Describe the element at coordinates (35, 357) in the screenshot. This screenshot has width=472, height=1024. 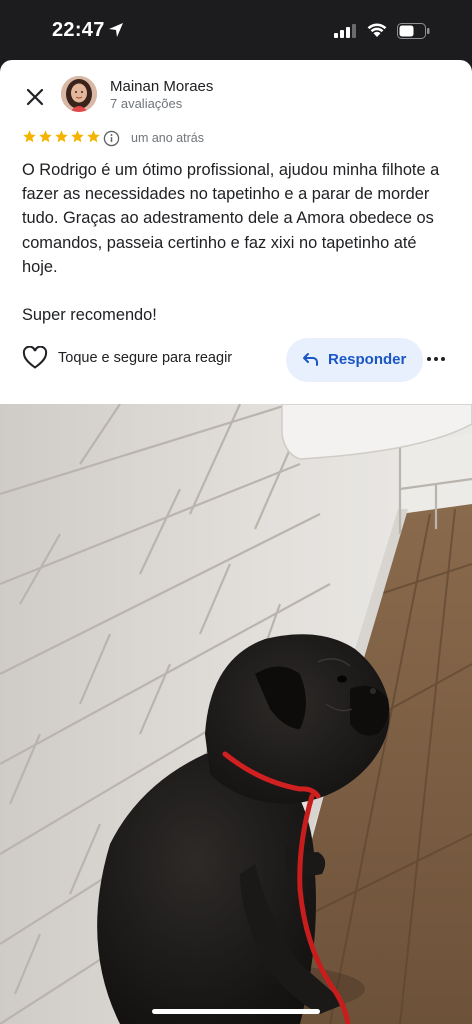
I see `heart-icon` at that location.